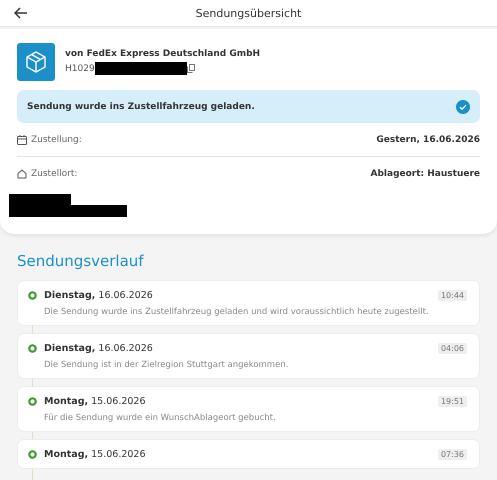 The height and width of the screenshot is (480, 497). I want to click on package-icon, so click(36, 62).